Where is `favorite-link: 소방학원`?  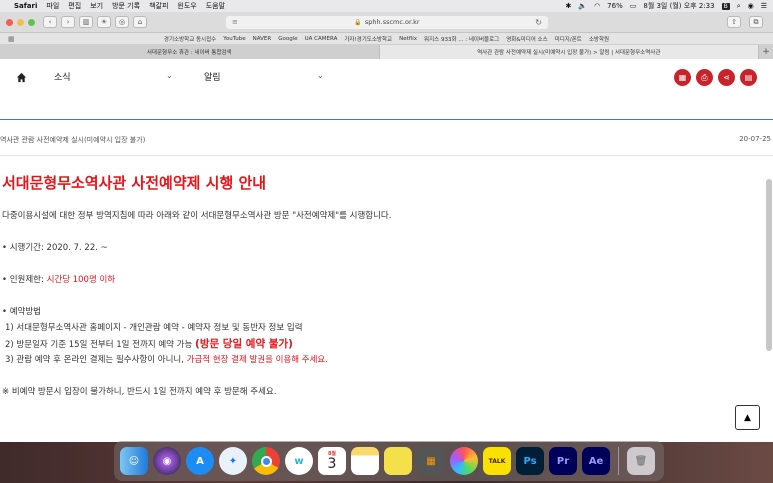 favorite-link: 소방학원 is located at coordinates (599, 39).